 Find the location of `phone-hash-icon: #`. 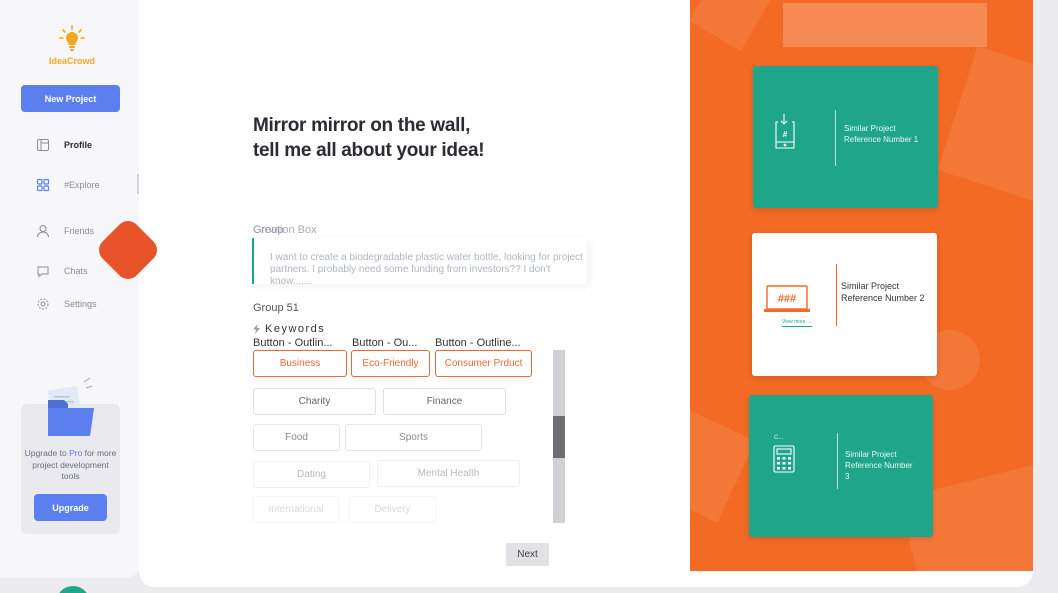

phone-hash-icon: # is located at coordinates (785, 131).